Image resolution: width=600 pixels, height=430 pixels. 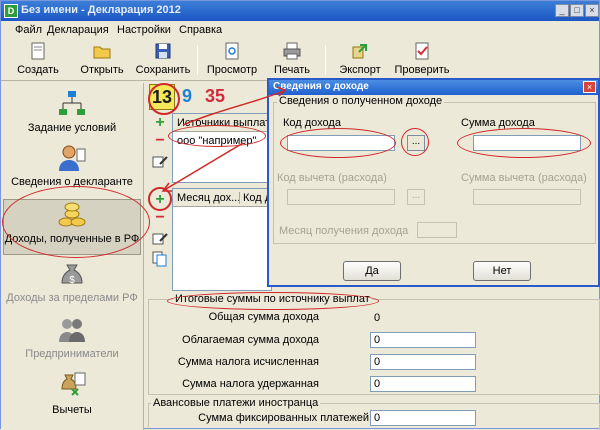 I want to click on nav-label: Предприниматели, so click(x=72, y=354).